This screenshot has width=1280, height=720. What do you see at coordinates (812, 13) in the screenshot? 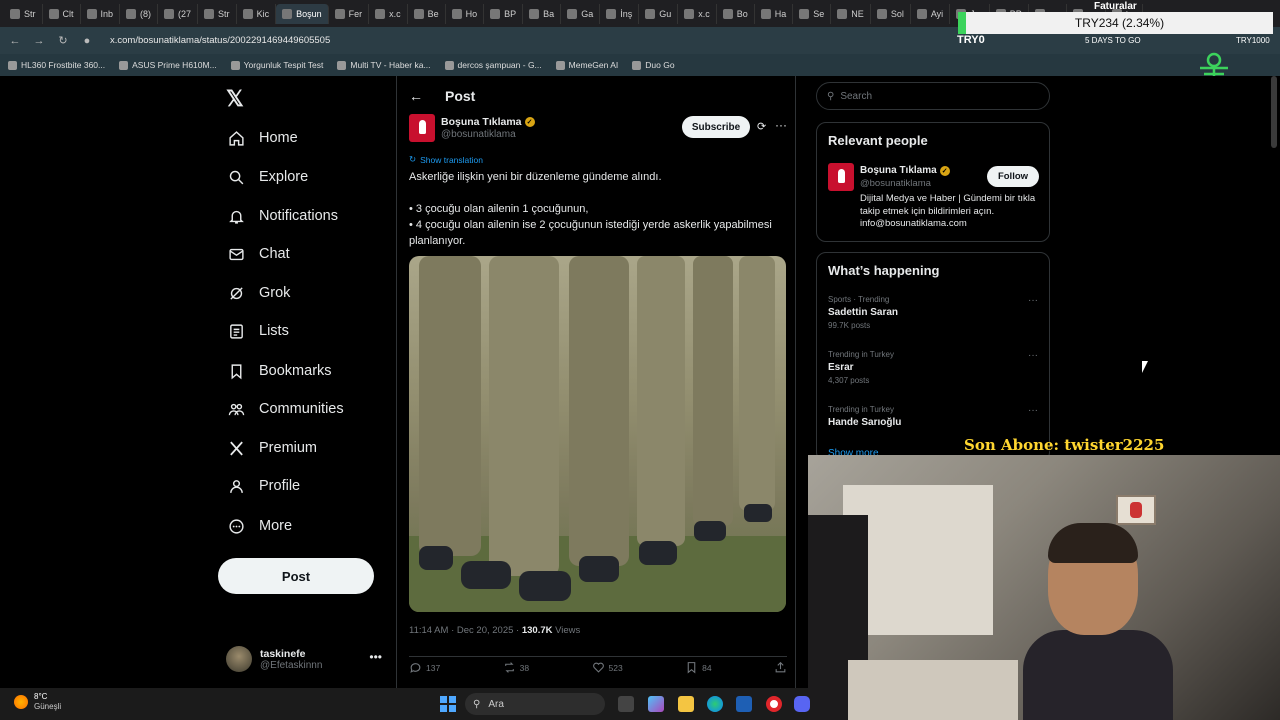
I see `browser-tab: Se` at bounding box center [812, 13].